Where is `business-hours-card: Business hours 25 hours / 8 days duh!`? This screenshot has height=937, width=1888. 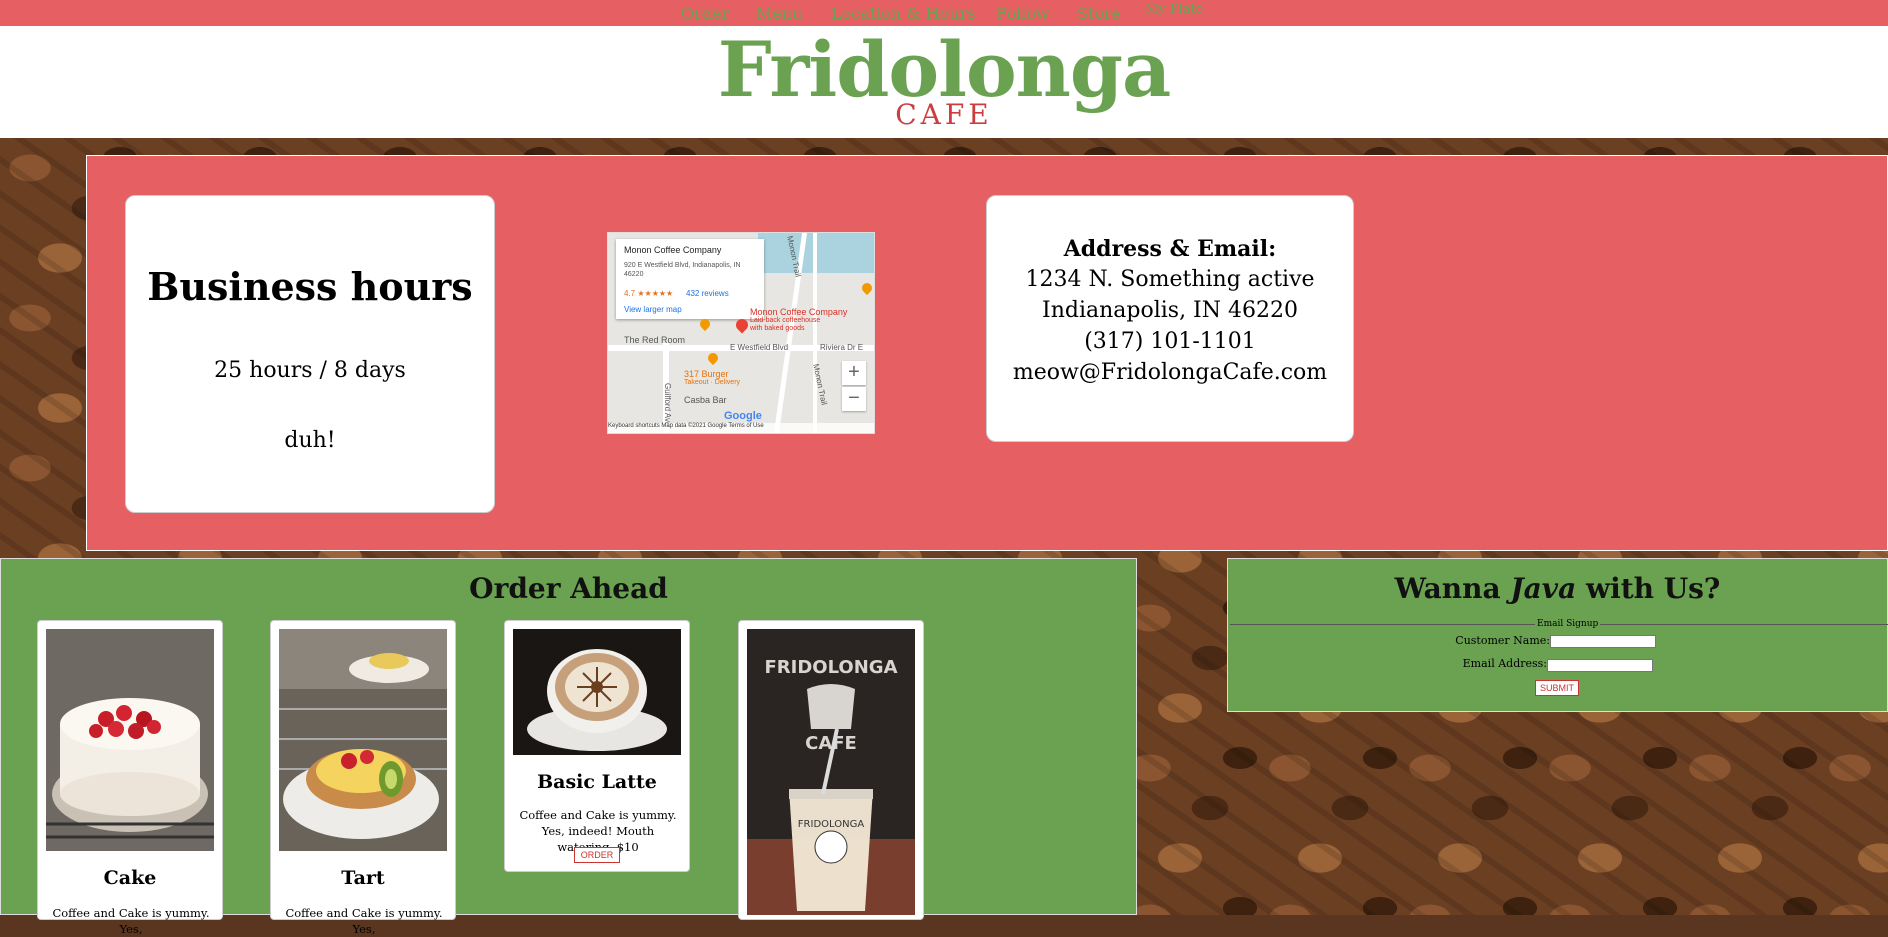
business-hours-card: Business hours 25 hours / 8 days duh! is located at coordinates (310, 354).